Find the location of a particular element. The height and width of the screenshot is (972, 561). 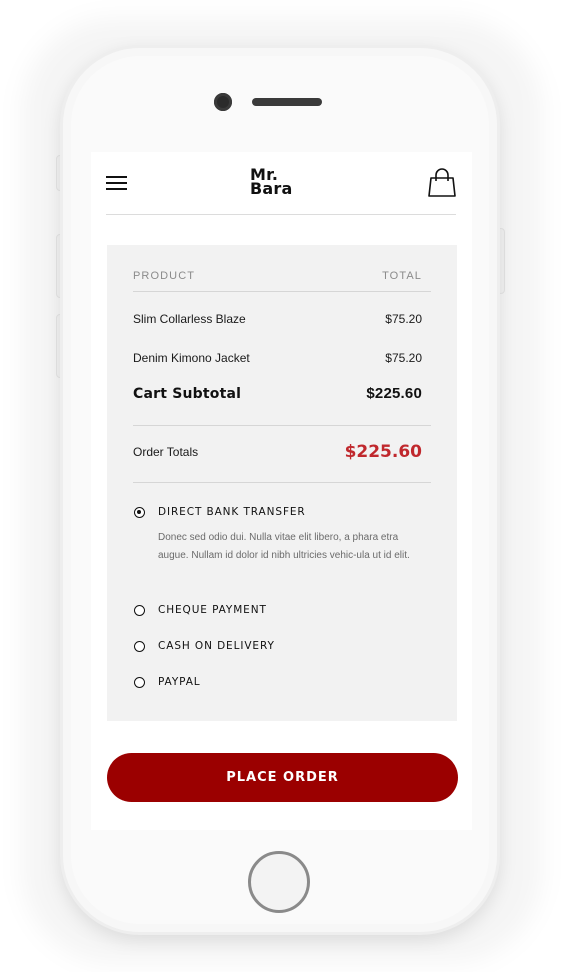

column-header-total: TOTAL is located at coordinates (402, 276).